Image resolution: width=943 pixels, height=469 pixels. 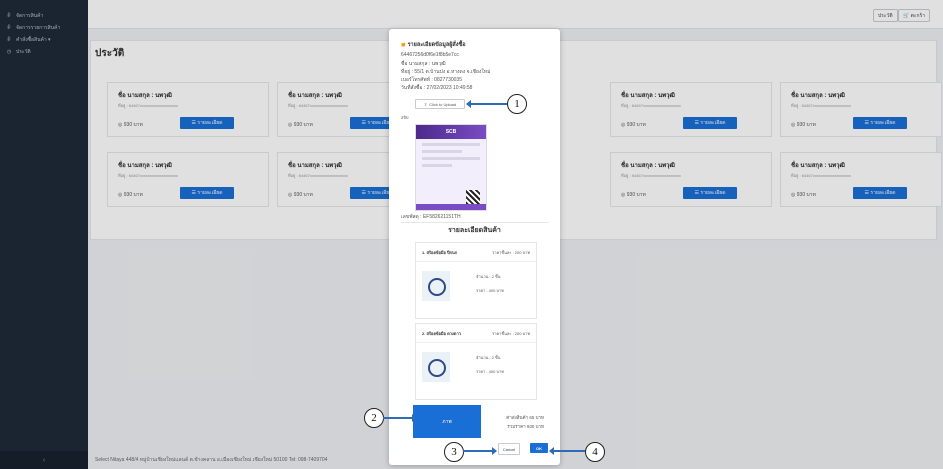 I want to click on info-icon: ◼, so click(x=403, y=45).